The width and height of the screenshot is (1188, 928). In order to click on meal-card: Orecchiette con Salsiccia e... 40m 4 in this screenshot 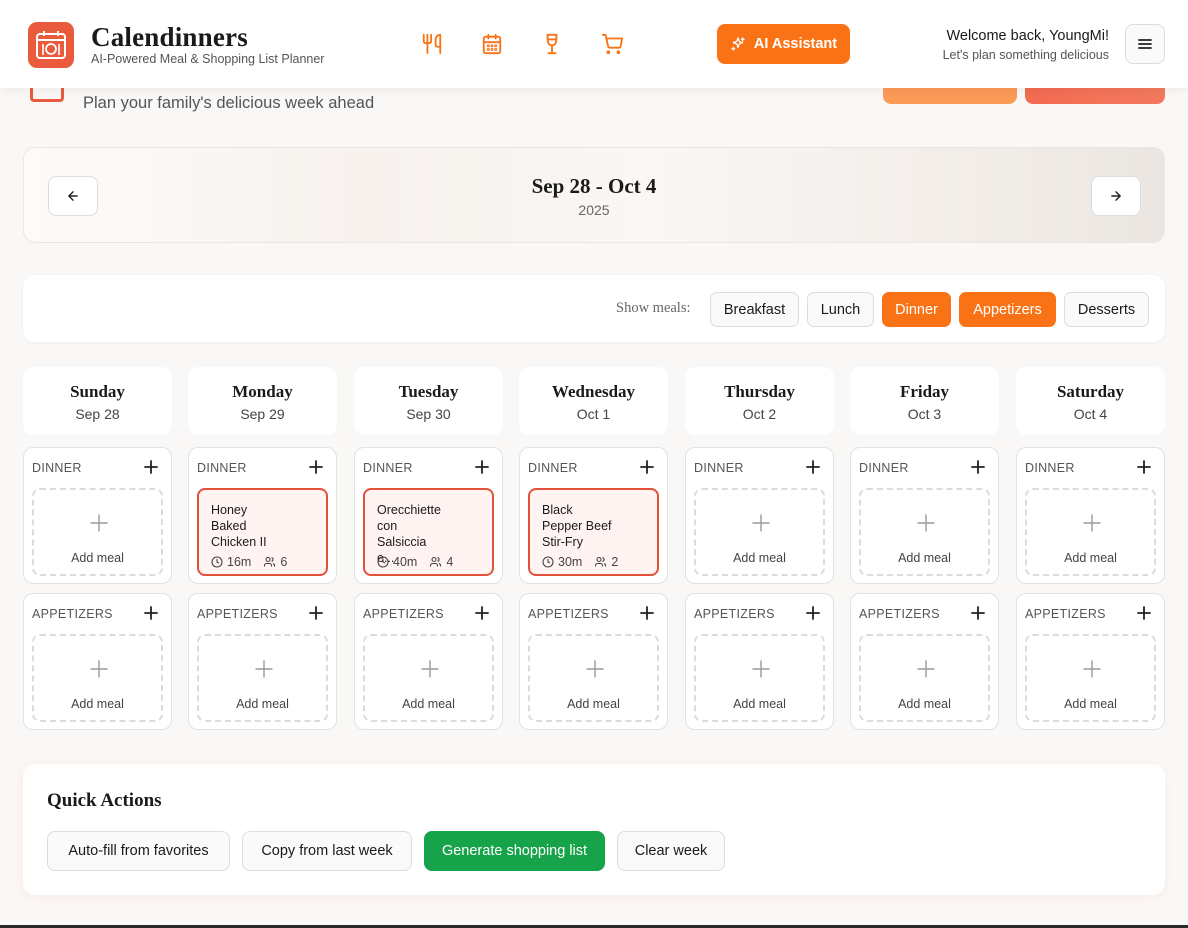, I will do `click(428, 532)`.